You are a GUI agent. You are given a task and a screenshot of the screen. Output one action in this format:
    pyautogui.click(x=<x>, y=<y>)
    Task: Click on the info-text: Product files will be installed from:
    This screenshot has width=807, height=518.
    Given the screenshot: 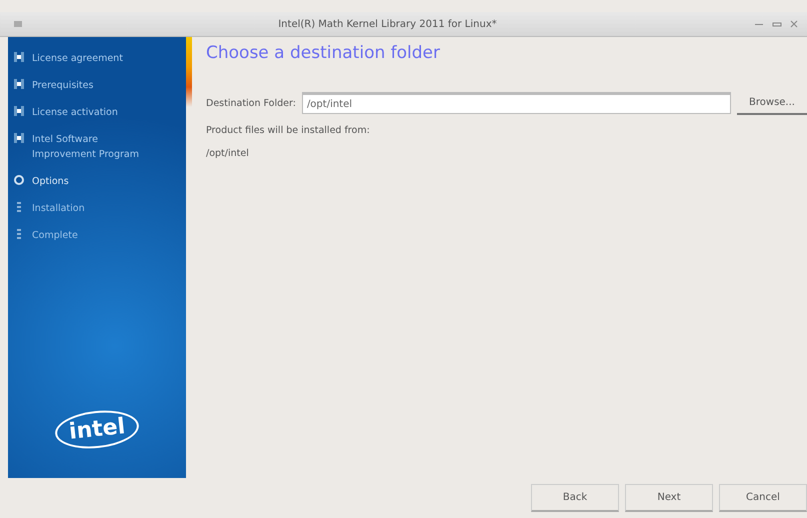 What is the action you would take?
    pyautogui.click(x=288, y=130)
    